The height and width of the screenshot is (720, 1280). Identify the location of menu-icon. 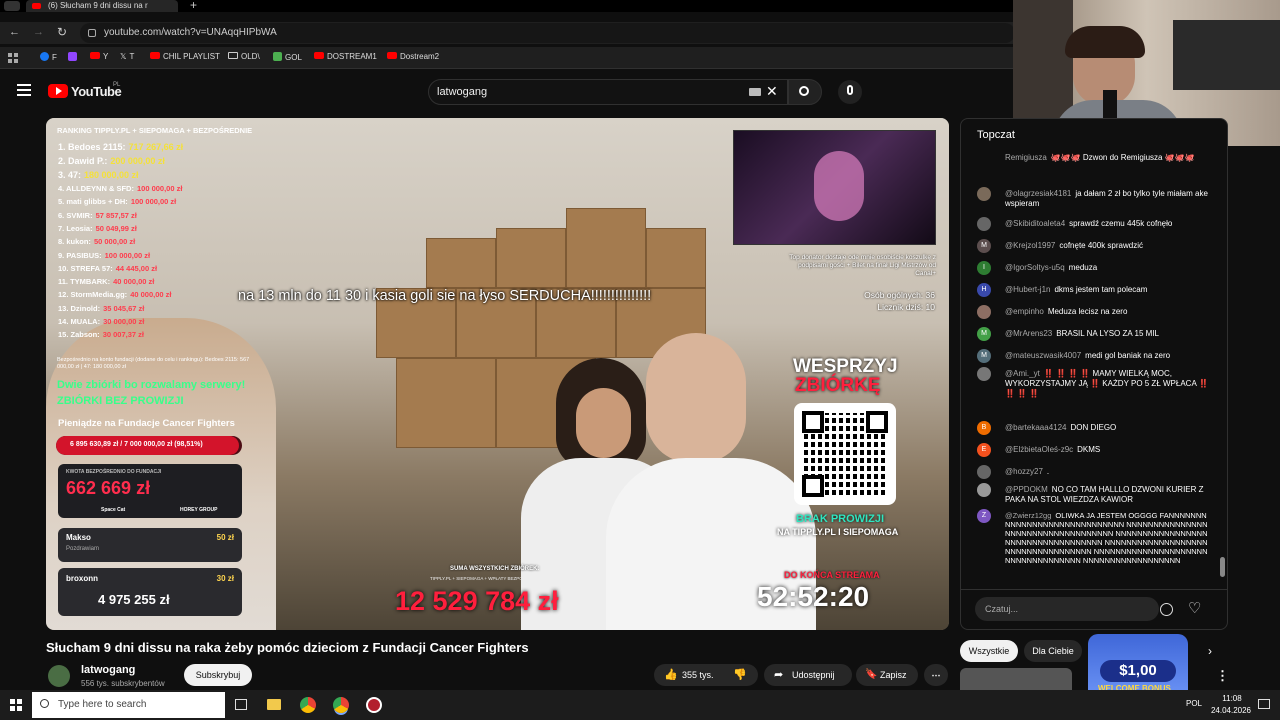
(24, 90).